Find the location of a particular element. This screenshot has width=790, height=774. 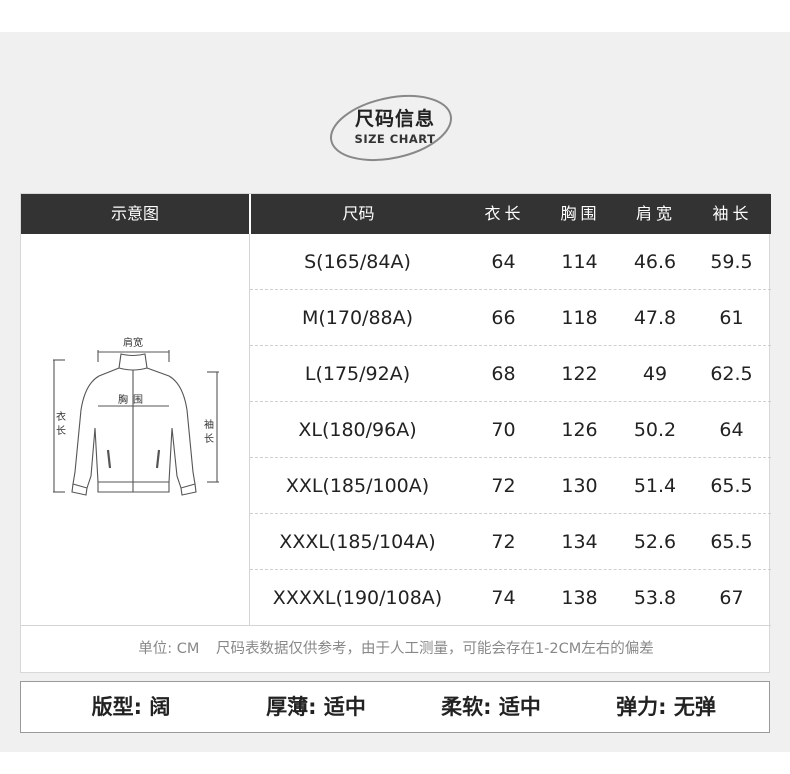

label-length-2: 长 is located at coordinates (61, 431).